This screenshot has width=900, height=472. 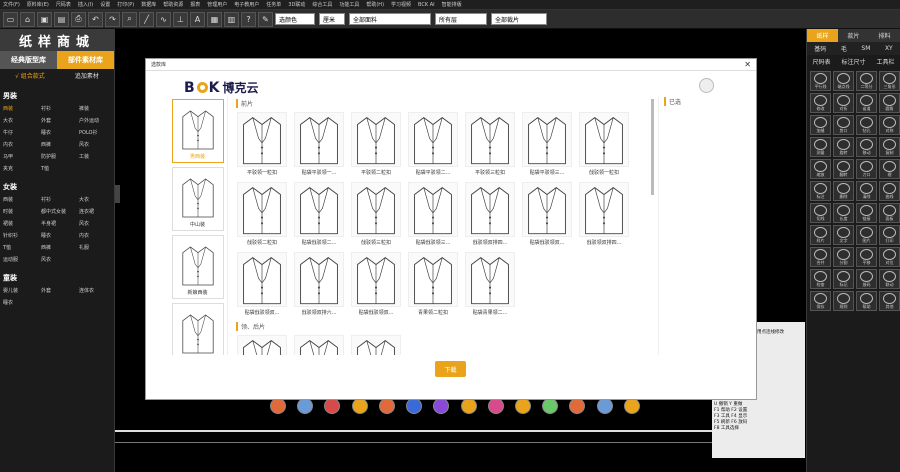 I want to click on panel-collapse-handle, so click(x=117, y=194).